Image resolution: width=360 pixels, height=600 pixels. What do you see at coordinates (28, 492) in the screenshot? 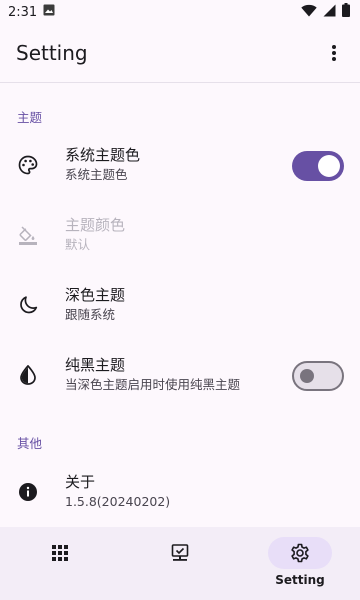
I see `info-icon` at bounding box center [28, 492].